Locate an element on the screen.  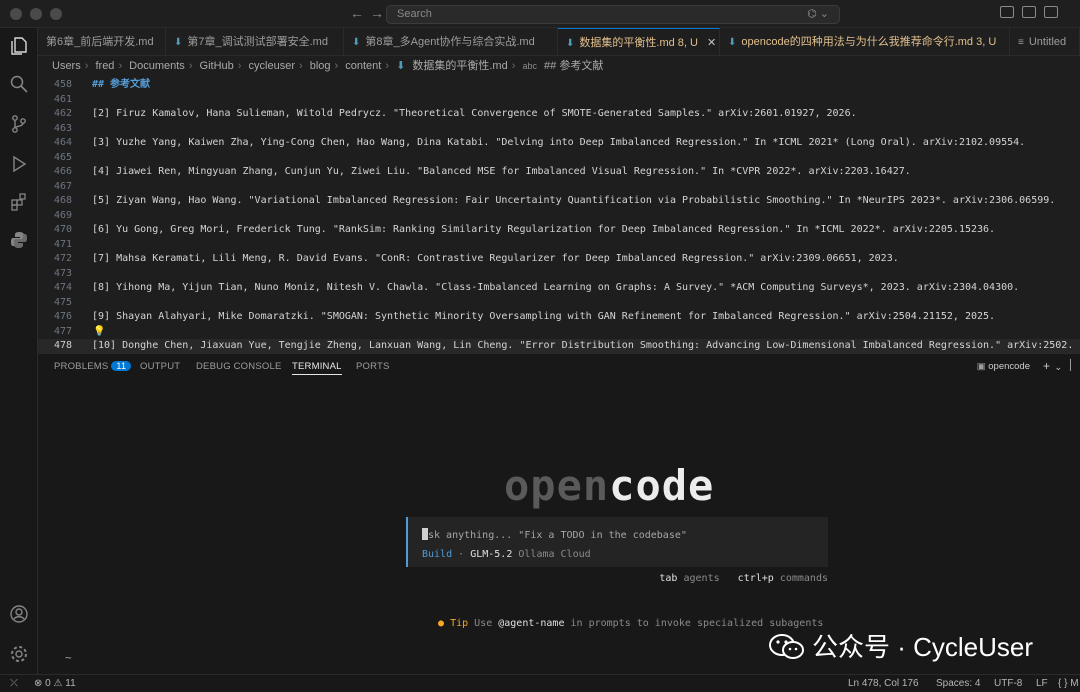
explorer-icon is located at coordinates (19, 47).